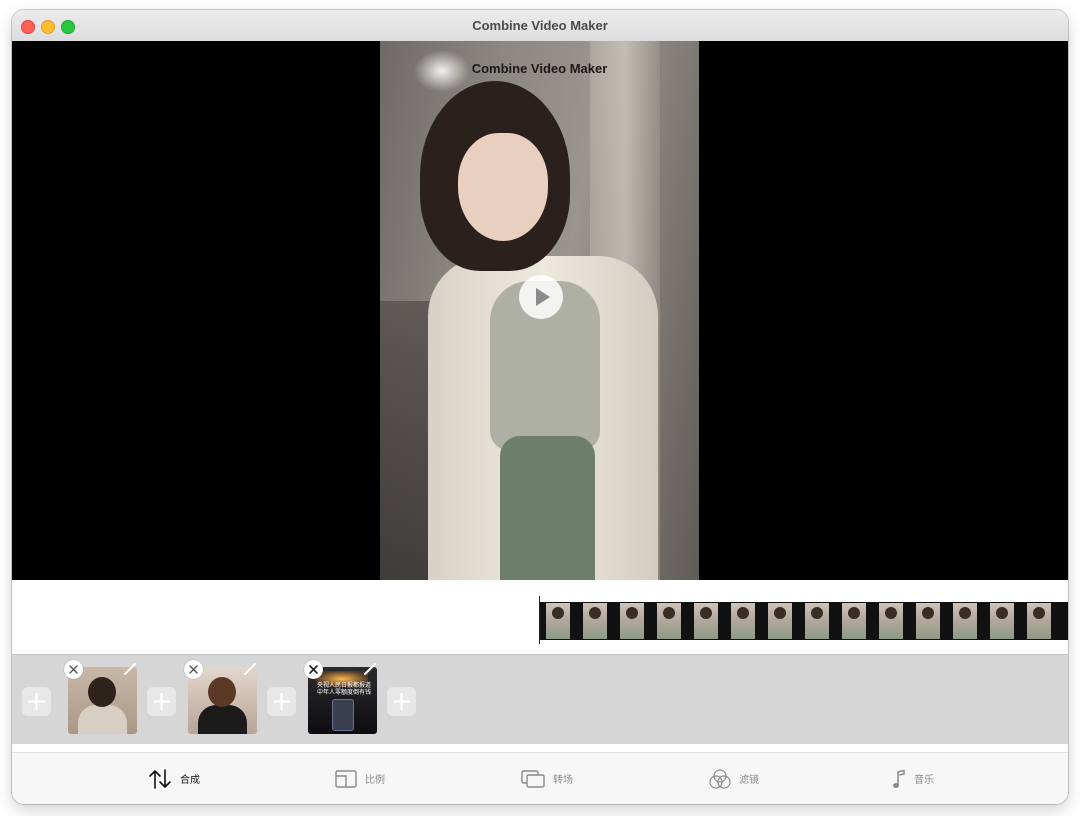 The height and width of the screenshot is (816, 1080). I want to click on play-icon, so click(543, 297).